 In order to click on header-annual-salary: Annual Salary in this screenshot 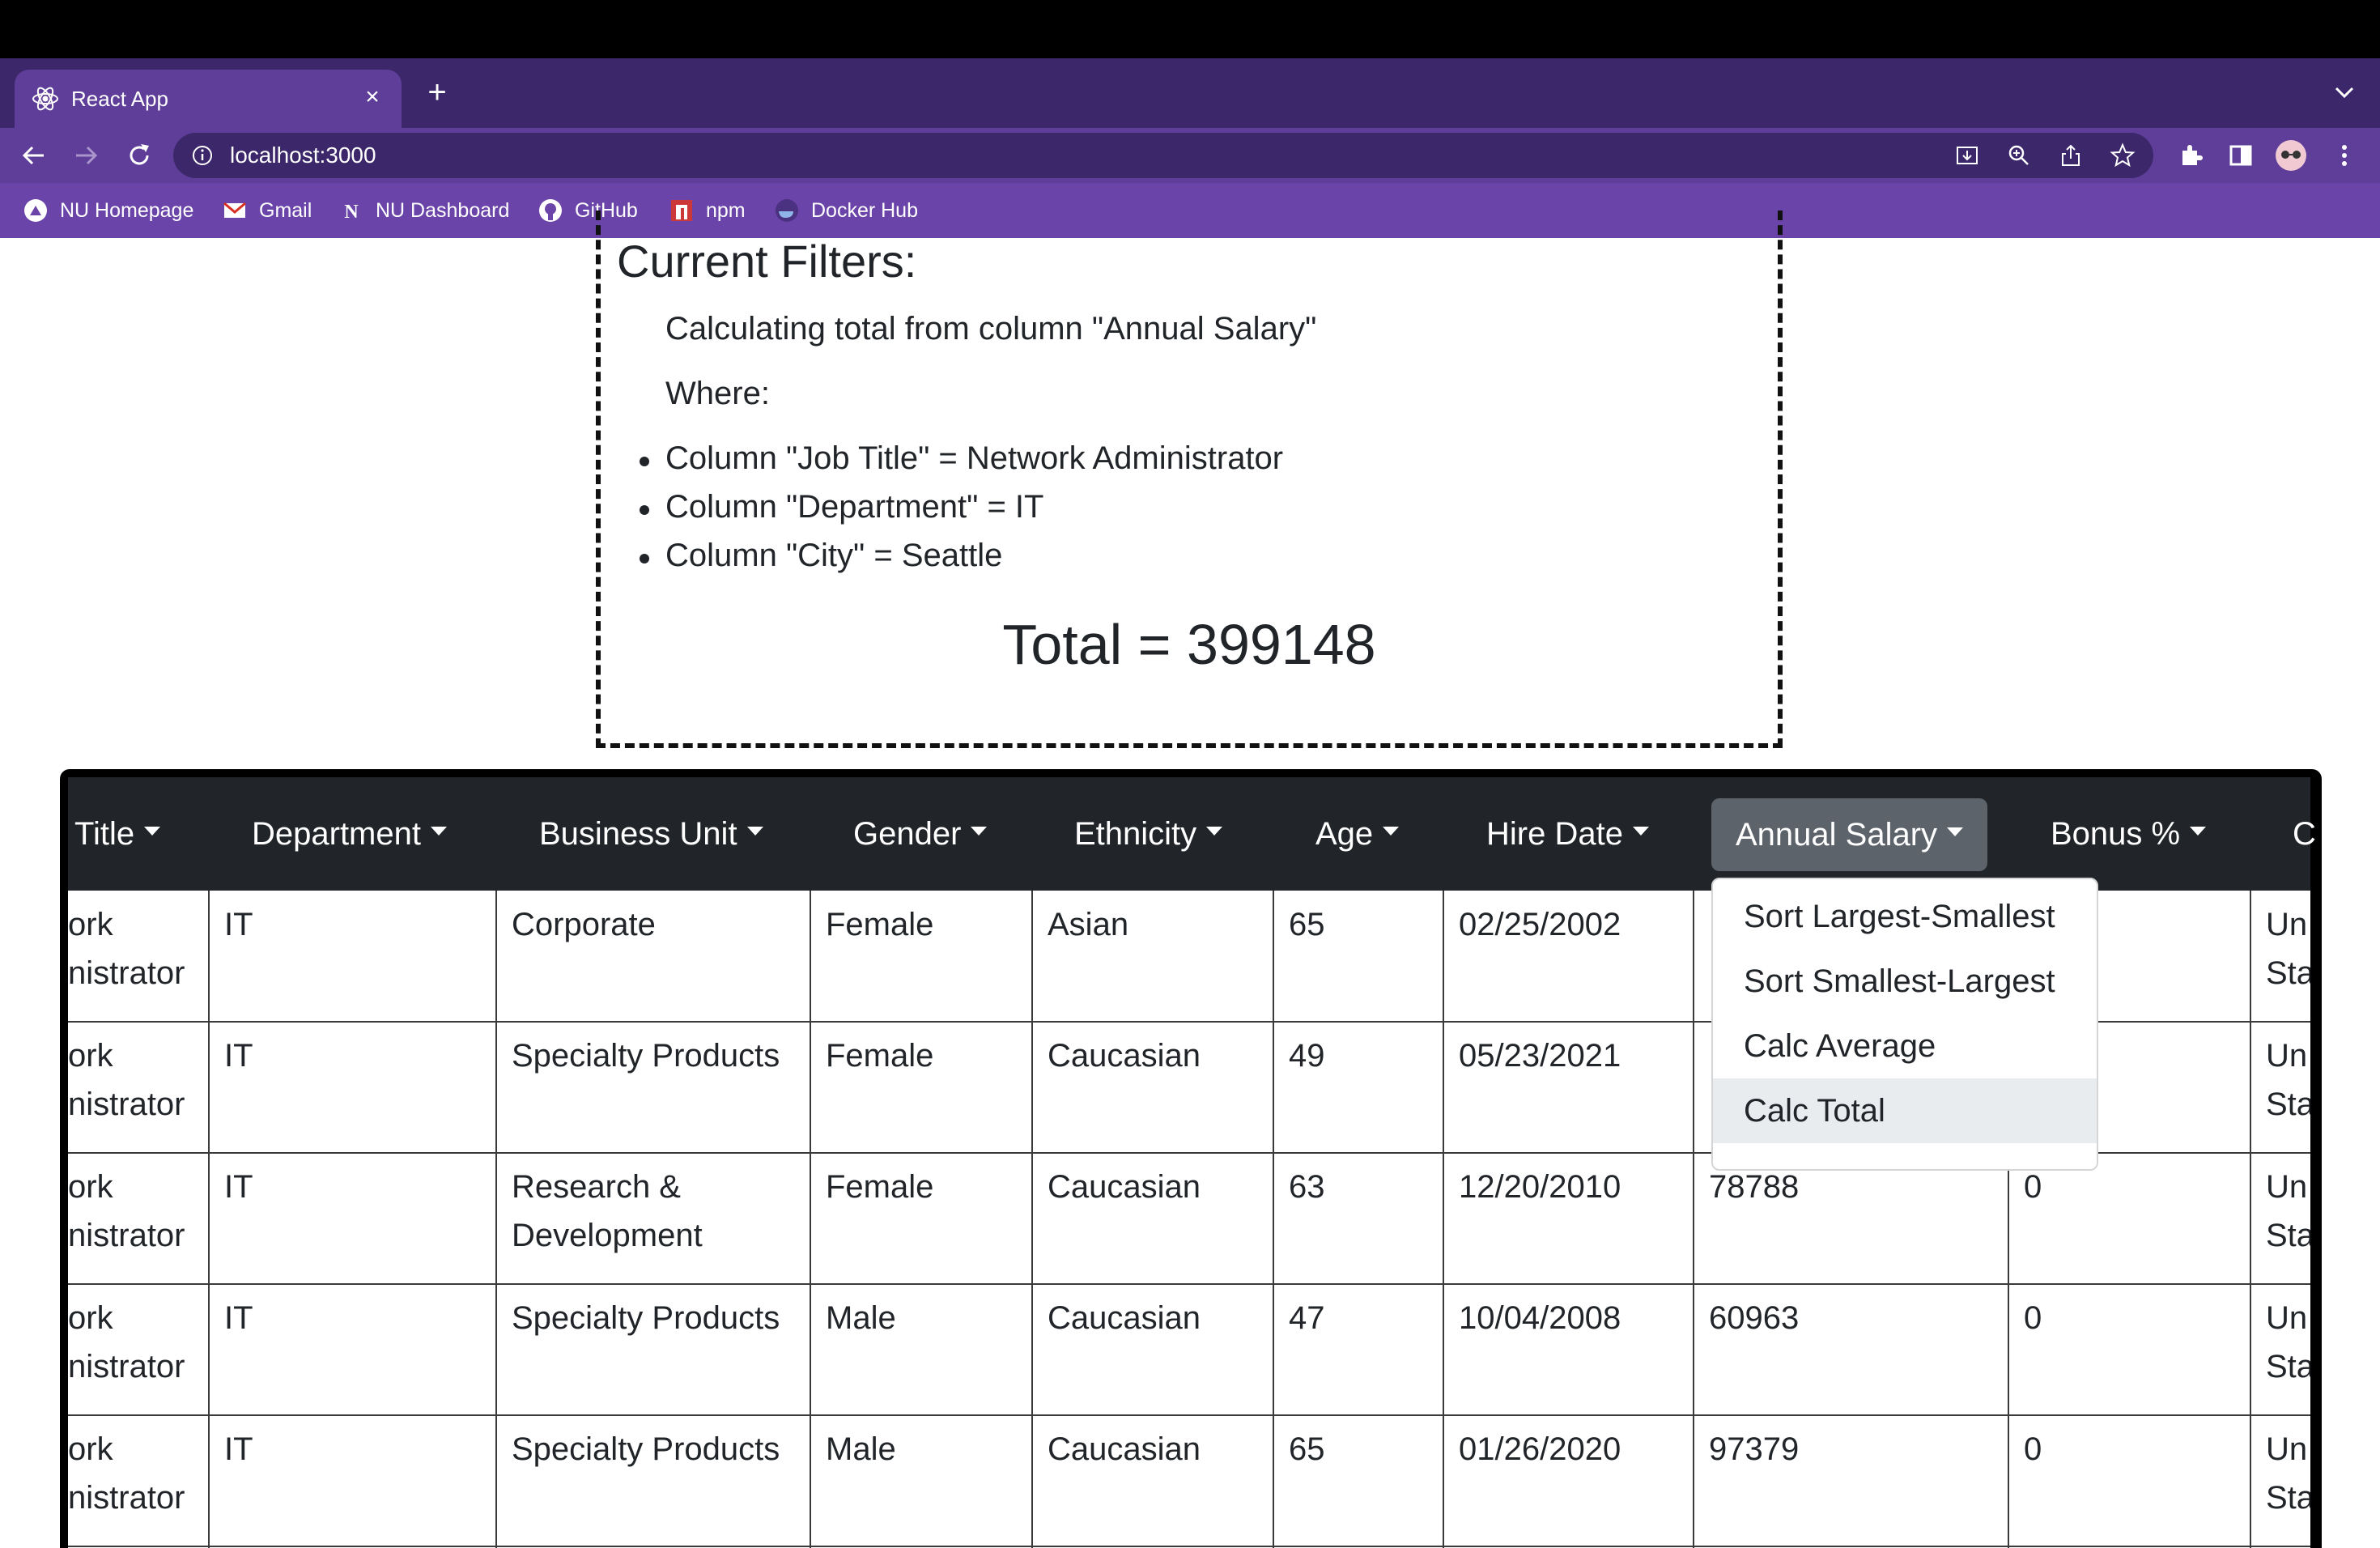, I will do `click(1850, 835)`.